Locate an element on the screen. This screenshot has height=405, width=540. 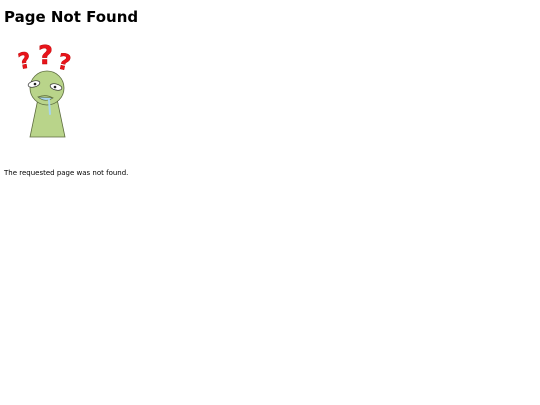
error-message: The requested page was not found. is located at coordinates (66, 173).